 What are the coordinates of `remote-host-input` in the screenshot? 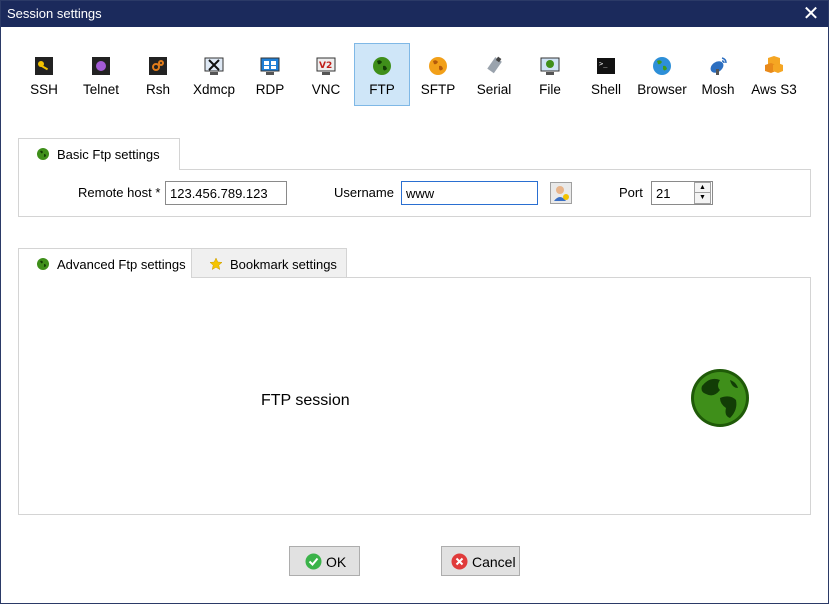 It's located at (226, 193).